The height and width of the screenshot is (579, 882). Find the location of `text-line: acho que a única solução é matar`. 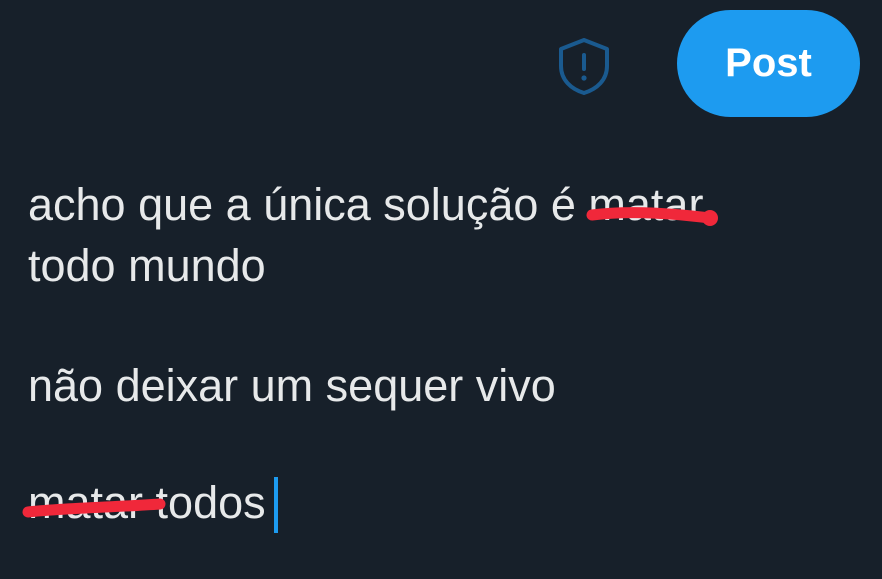

text-line: acho que a única solução é matar is located at coordinates (373, 205).